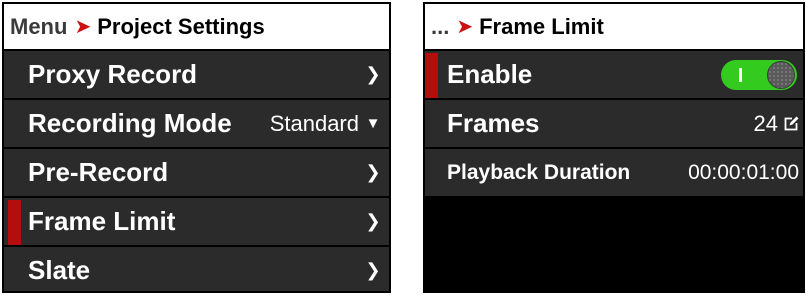 The image size is (806, 295). What do you see at coordinates (781, 74) in the screenshot?
I see `toggle-knob` at bounding box center [781, 74].